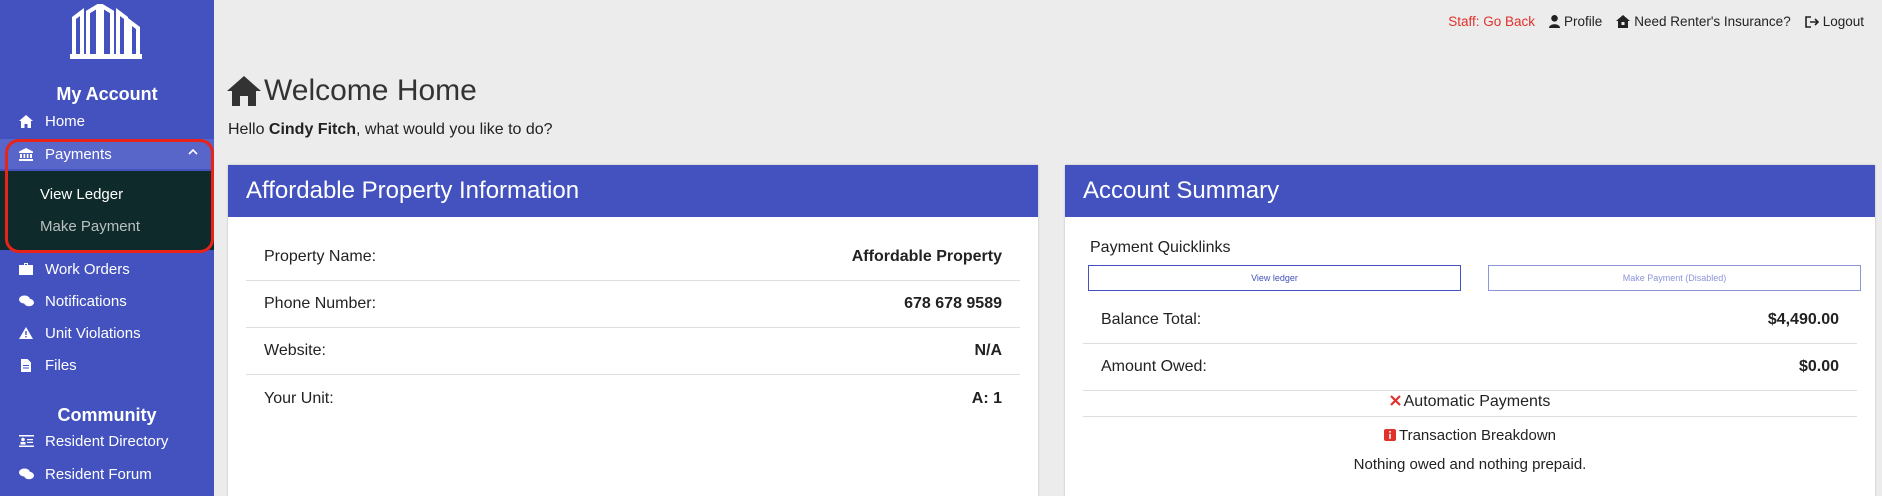  What do you see at coordinates (61, 365) in the screenshot?
I see `sidebar-item-label: Files` at bounding box center [61, 365].